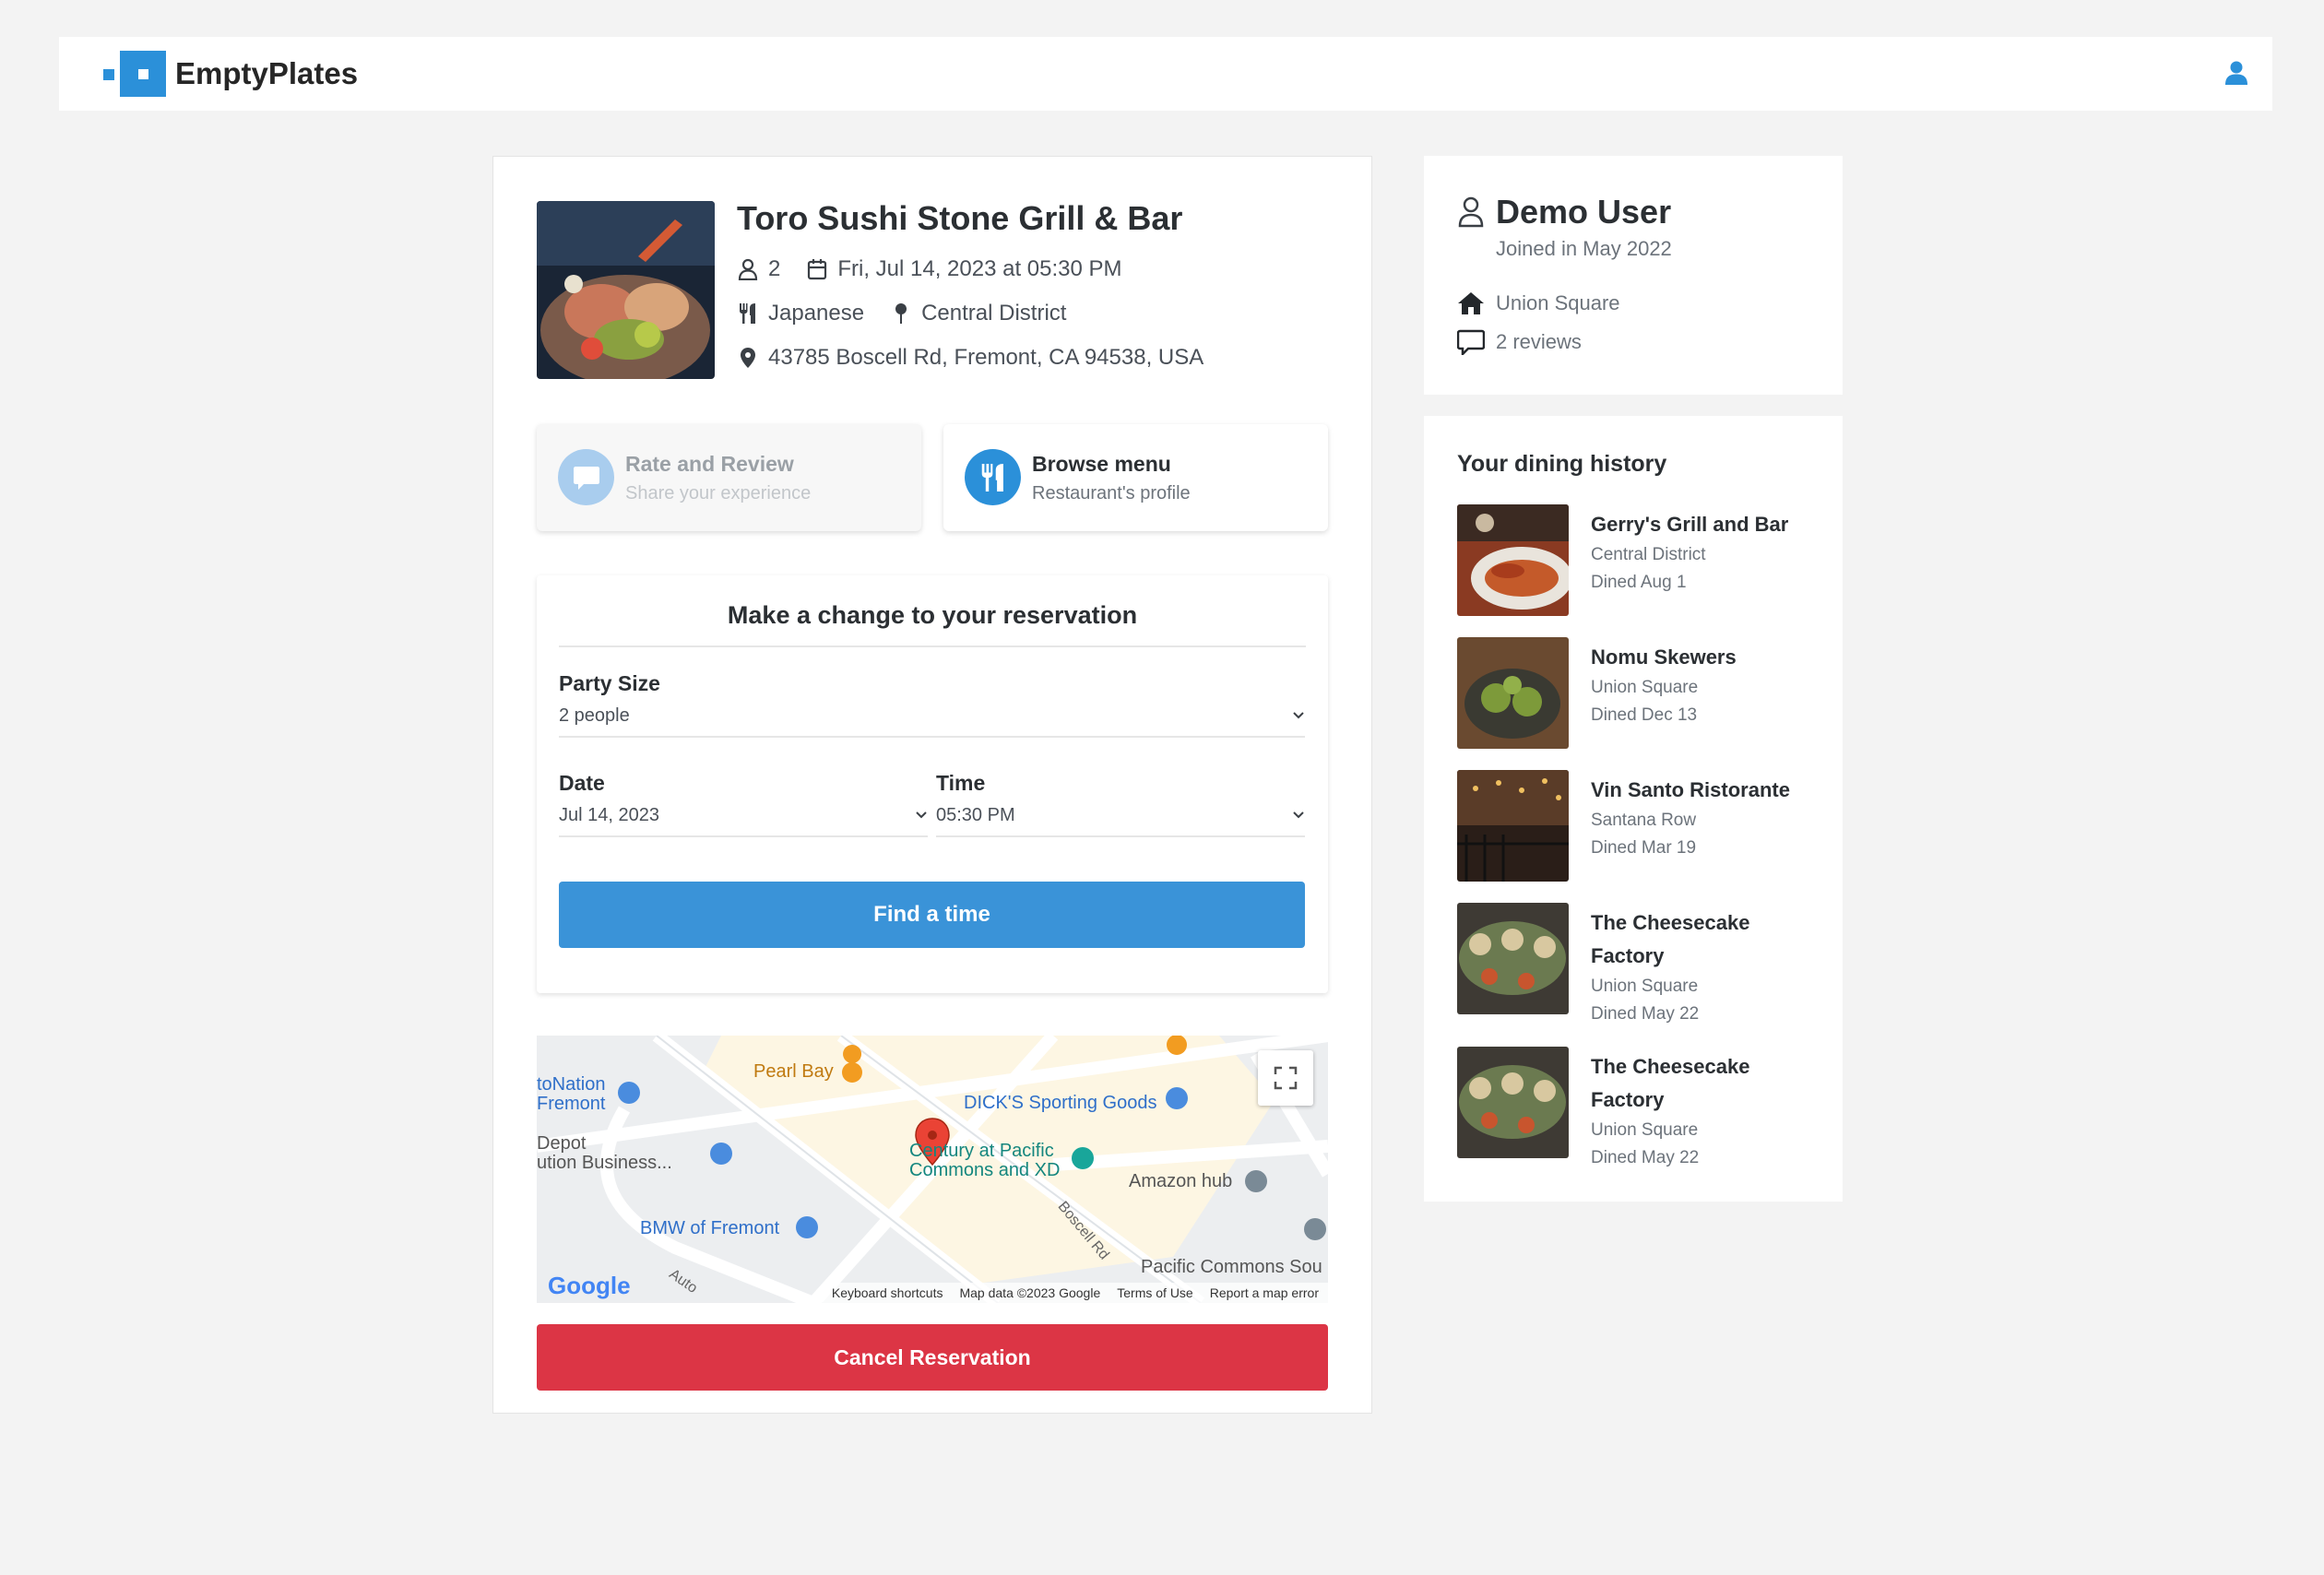  Describe the element at coordinates (709, 464) in the screenshot. I see `rate-review-title: Rate and Review` at that location.